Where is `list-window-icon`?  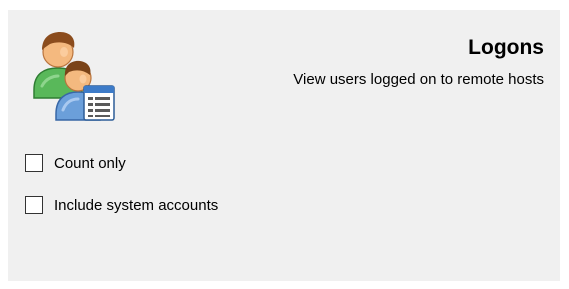 list-window-icon is located at coordinates (99, 103).